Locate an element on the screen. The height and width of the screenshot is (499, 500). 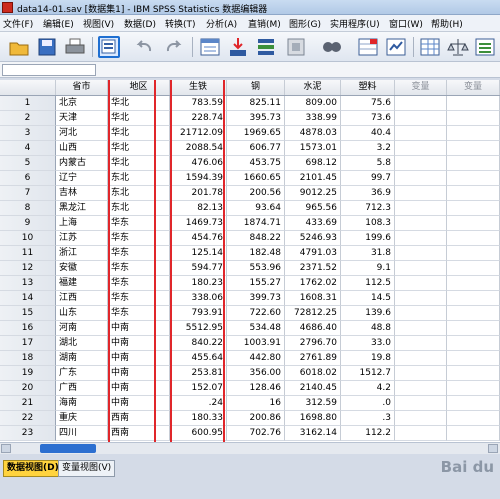
table-cell: 河南 is located at coordinates (82, 328).